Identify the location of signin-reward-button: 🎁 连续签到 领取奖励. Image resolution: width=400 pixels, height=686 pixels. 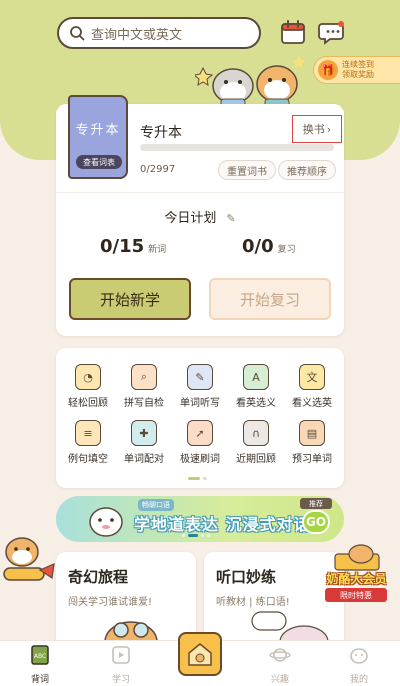
(356, 70).